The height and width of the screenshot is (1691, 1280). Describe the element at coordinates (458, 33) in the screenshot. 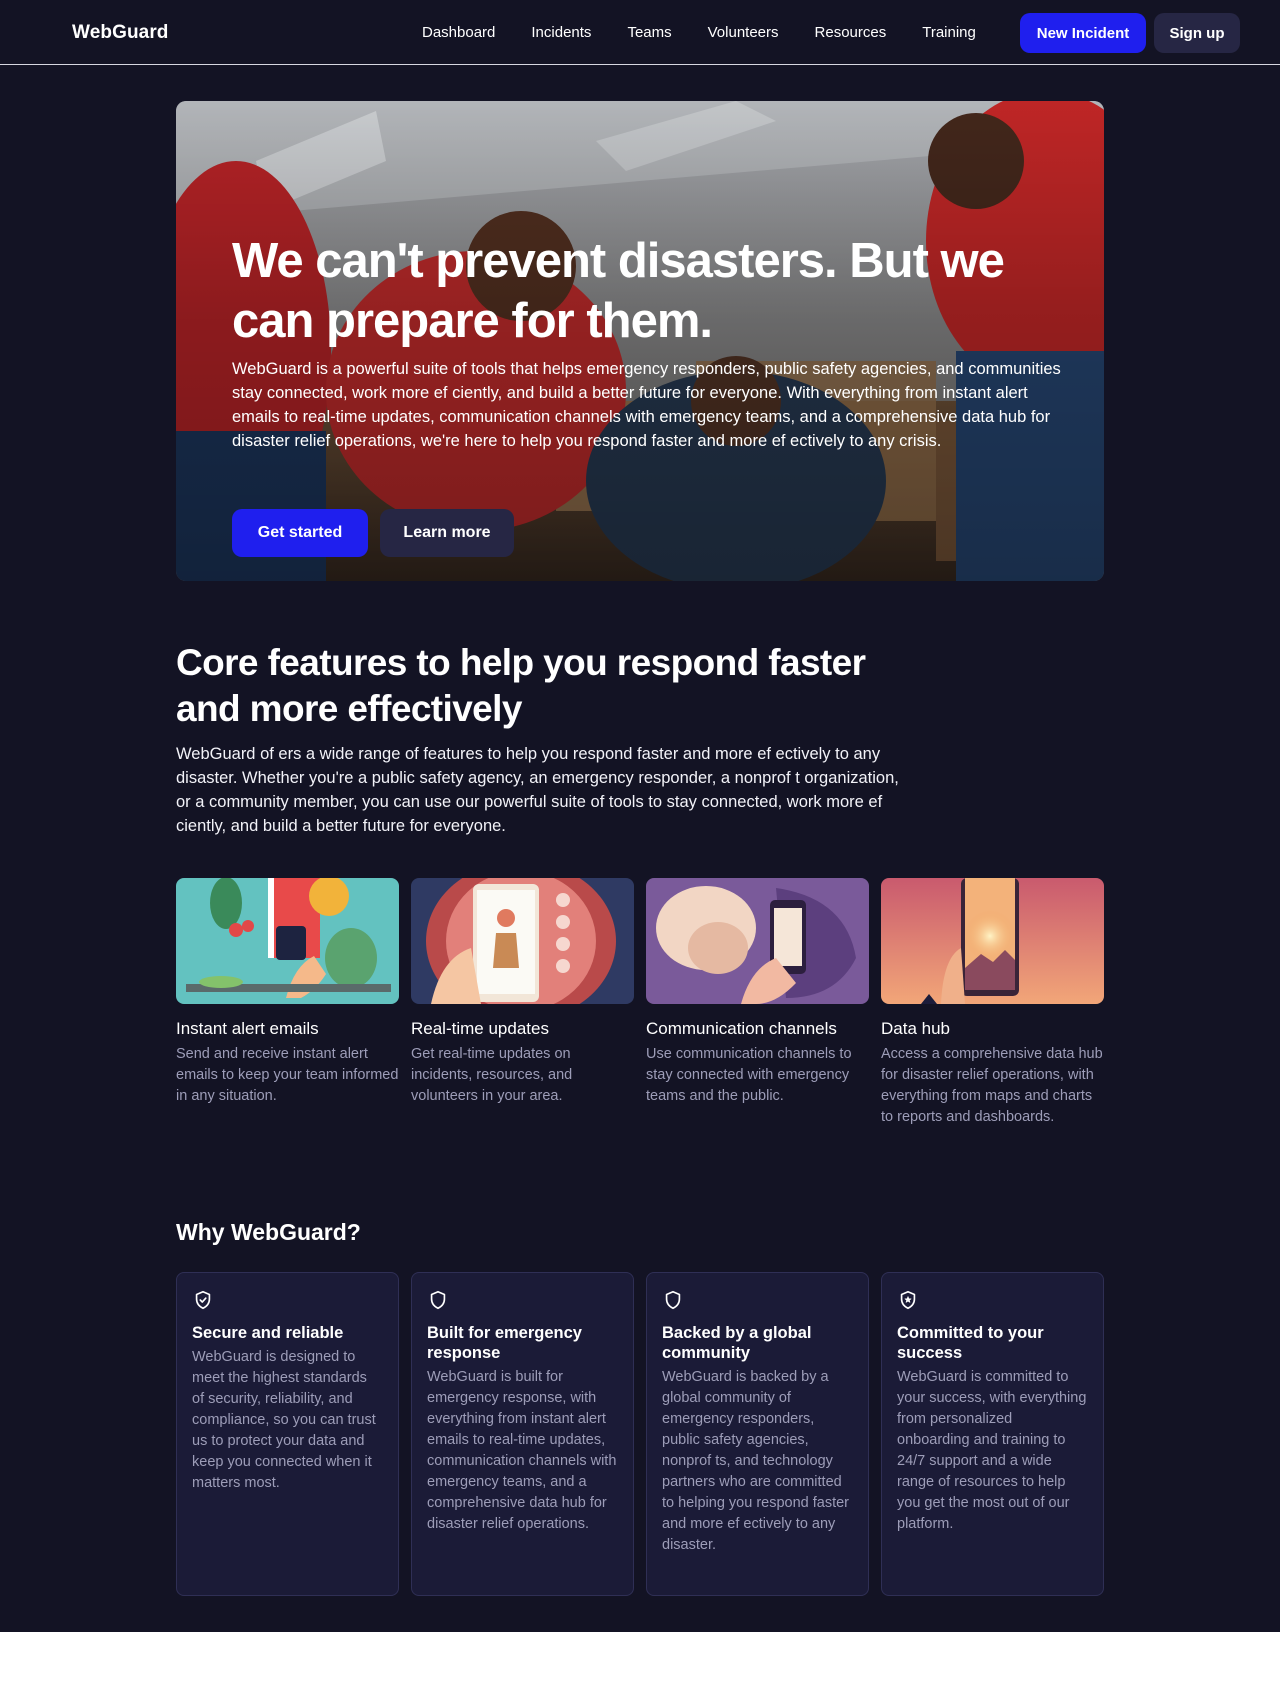

I see `nav-link-dashboard: Dashboard` at that location.